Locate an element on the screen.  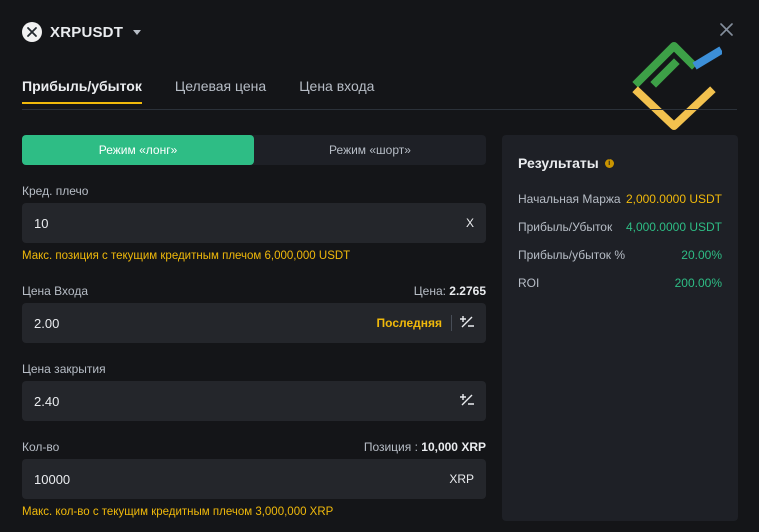
leverage-label: Кред. плечо is located at coordinates (55, 191).